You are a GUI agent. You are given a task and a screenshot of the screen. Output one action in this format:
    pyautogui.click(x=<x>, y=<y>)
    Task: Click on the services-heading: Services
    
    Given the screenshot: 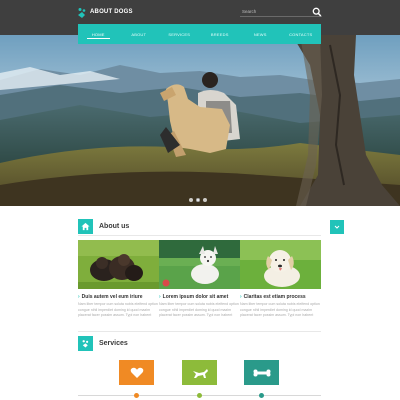 What is the action you would take?
    pyautogui.click(x=103, y=343)
    